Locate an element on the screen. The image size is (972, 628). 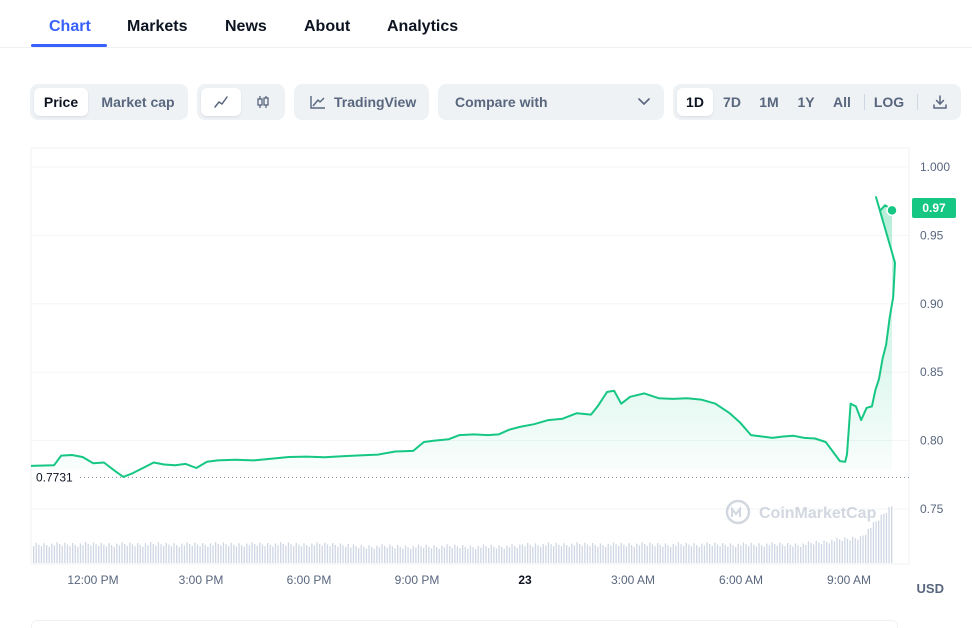
compare-label: Compare with is located at coordinates (501, 102).